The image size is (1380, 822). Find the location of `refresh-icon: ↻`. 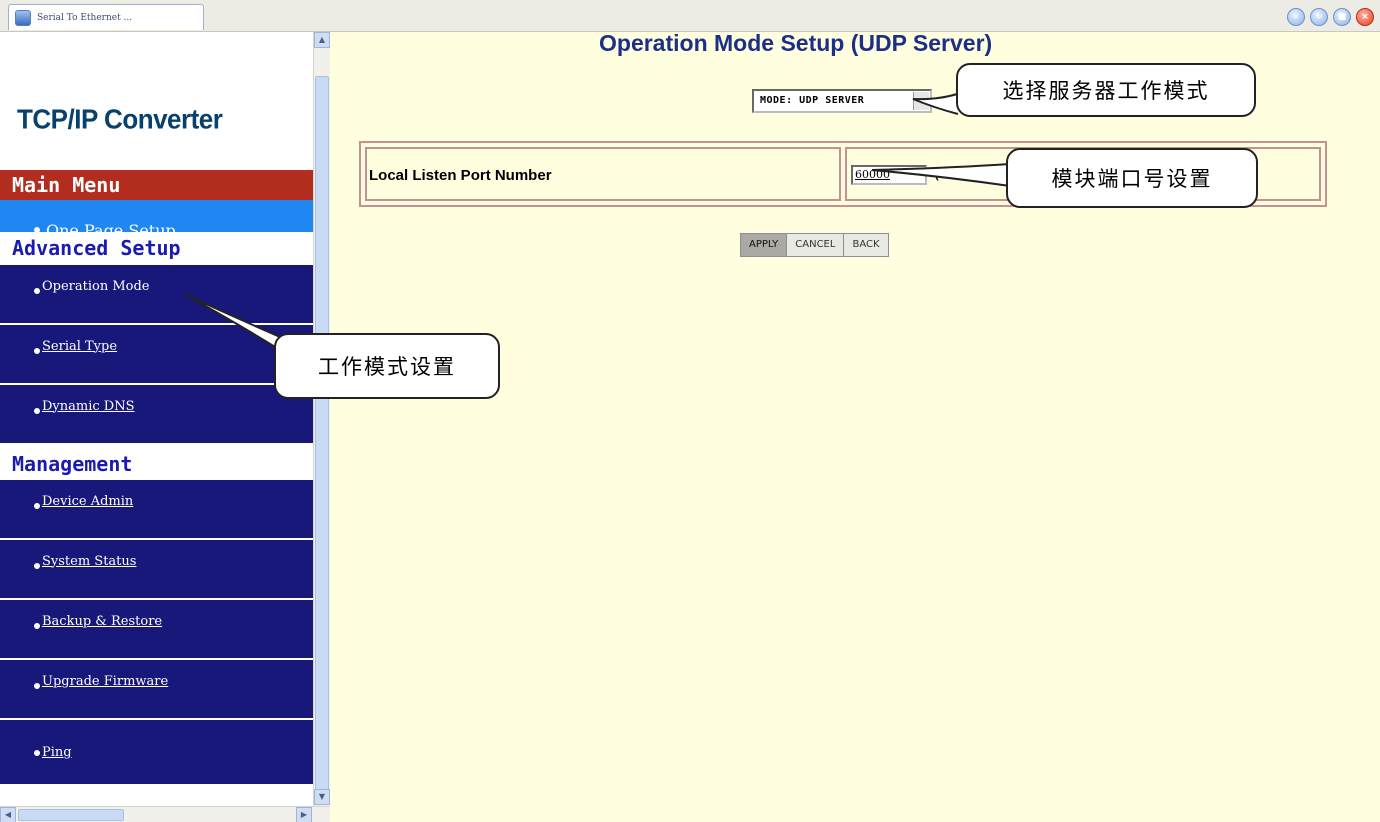

refresh-icon: ↻ is located at coordinates (1319, 17).